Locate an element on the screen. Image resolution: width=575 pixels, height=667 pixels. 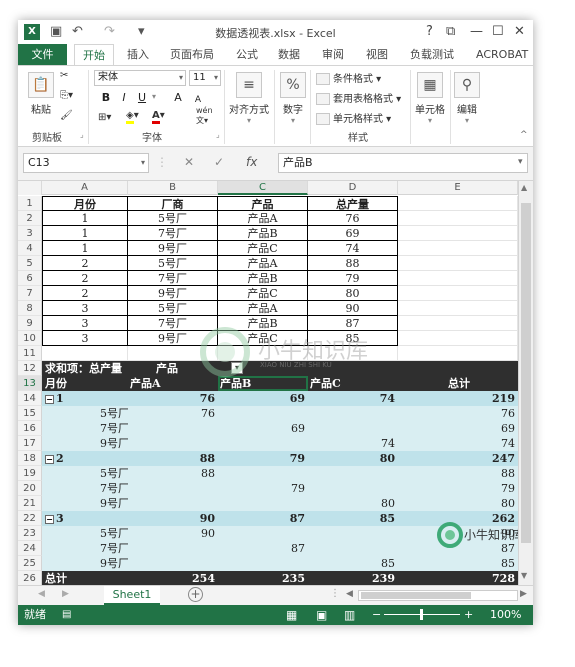
pivot-subtotal-cell: 74 is located at coordinates (353, 398).